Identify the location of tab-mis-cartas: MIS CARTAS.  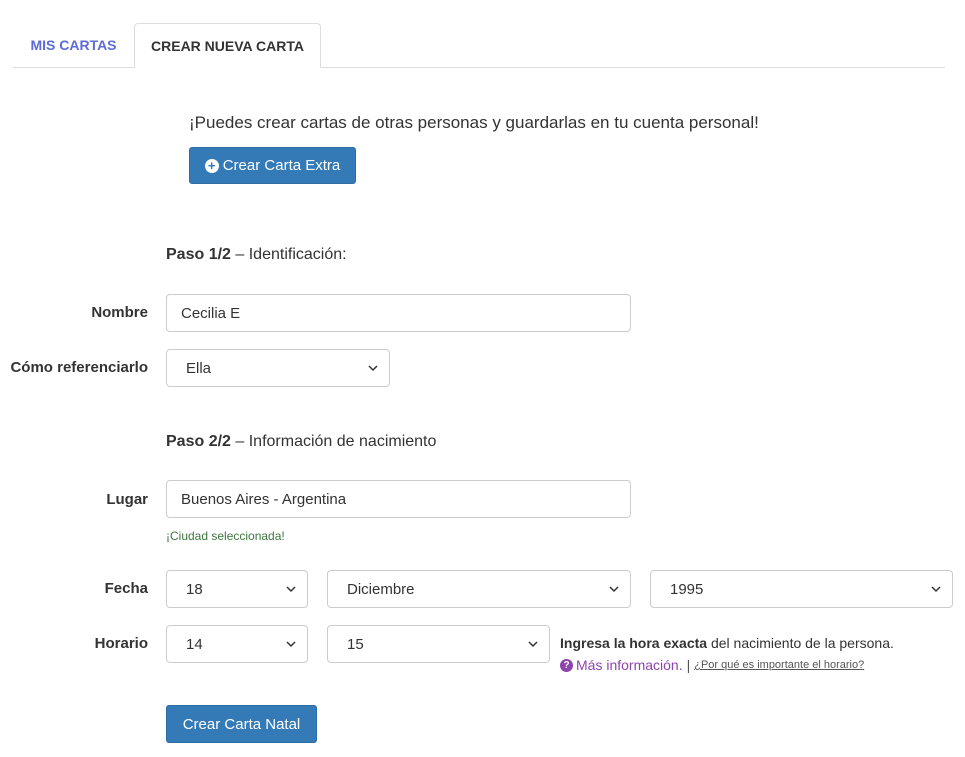
(73, 45).